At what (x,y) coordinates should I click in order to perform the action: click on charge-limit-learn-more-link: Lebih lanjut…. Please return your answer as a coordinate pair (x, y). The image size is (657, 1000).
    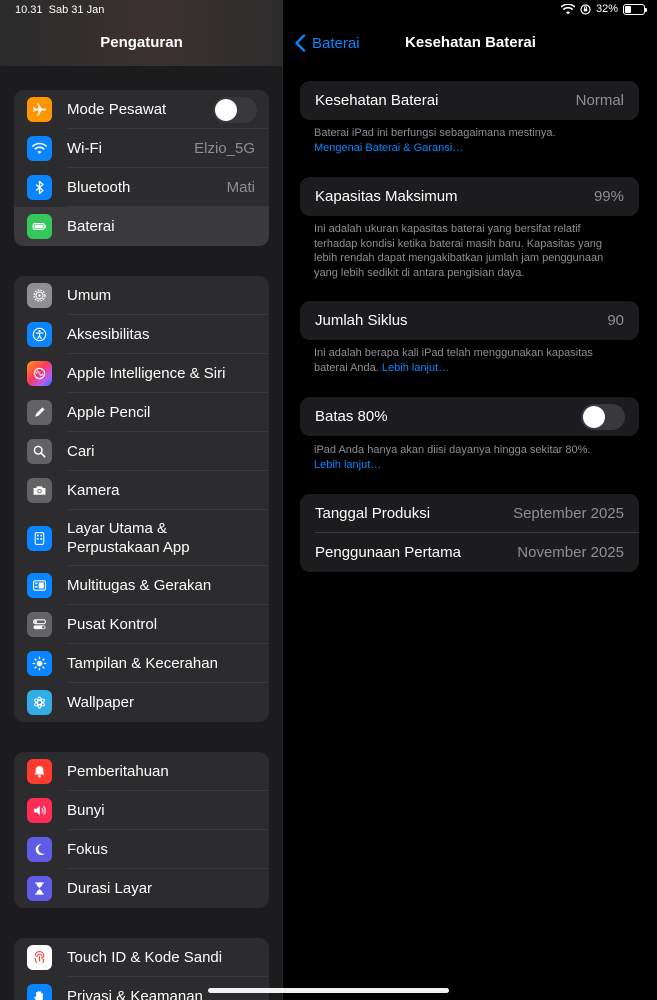
    Looking at the image, I should click on (347, 465).